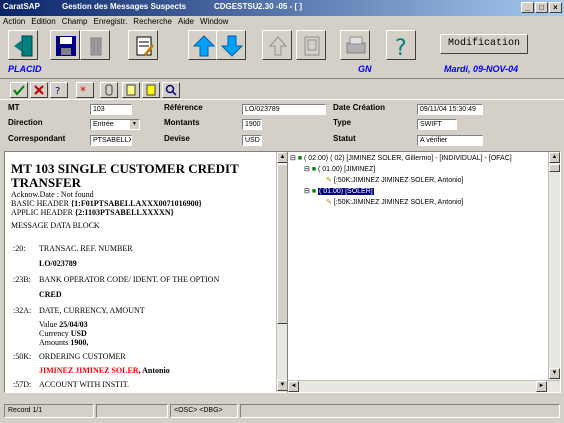  I want to click on record-status: Record 1/1, so click(49, 411).